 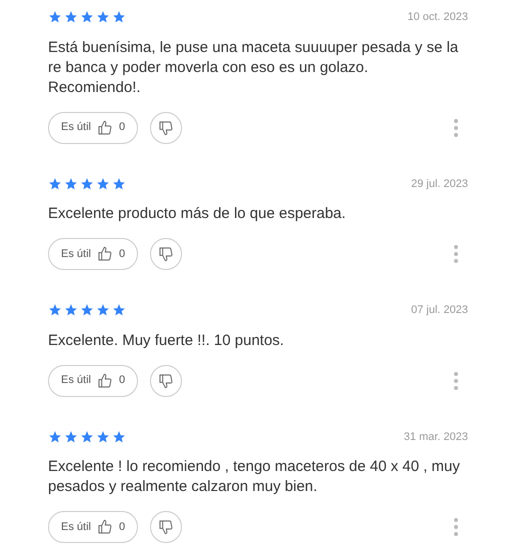 What do you see at coordinates (166, 340) in the screenshot?
I see `review-text: Excelente. Muy fuerte !!. 10 puntos.` at bounding box center [166, 340].